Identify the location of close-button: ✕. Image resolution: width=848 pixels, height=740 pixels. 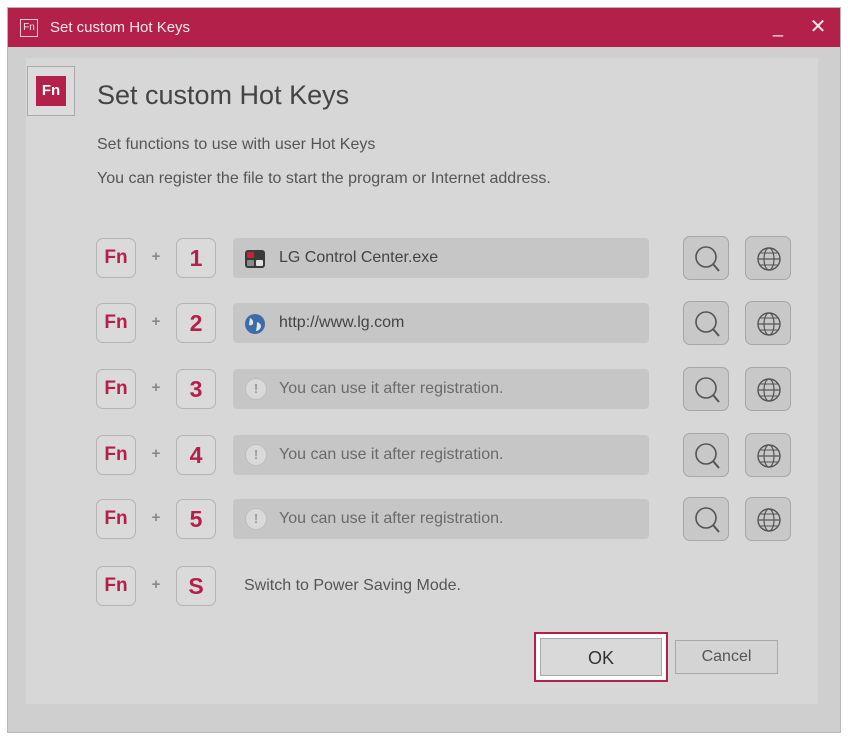
(818, 27).